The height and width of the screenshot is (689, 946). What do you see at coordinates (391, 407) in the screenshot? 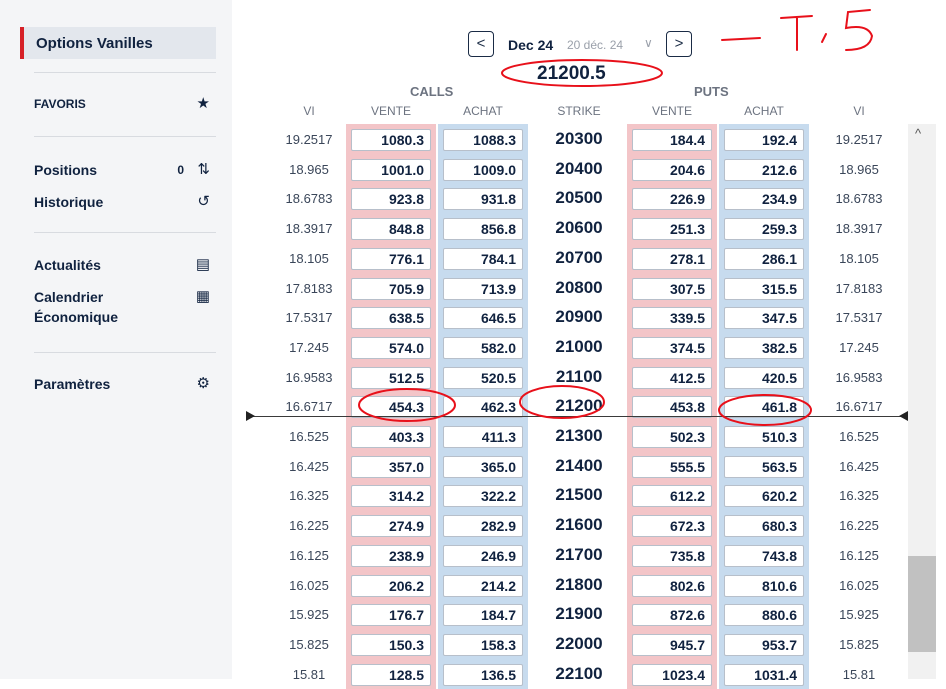
I see `call-vente-cell: 454.3` at bounding box center [391, 407].